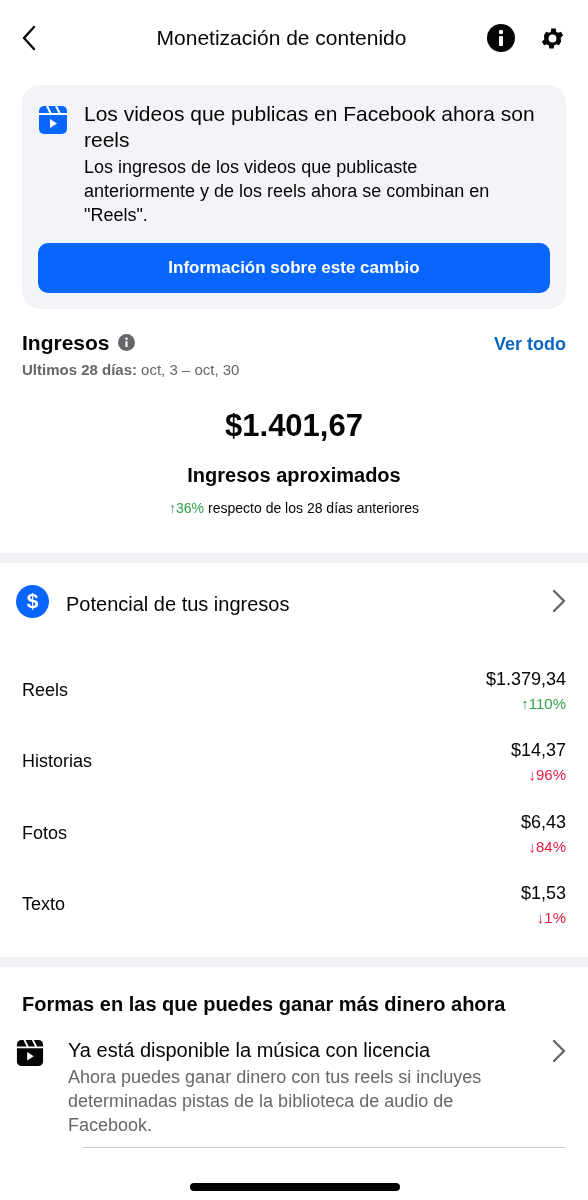  What do you see at coordinates (546, 775) in the screenshot?
I see `change-percent: ↓96%` at bounding box center [546, 775].